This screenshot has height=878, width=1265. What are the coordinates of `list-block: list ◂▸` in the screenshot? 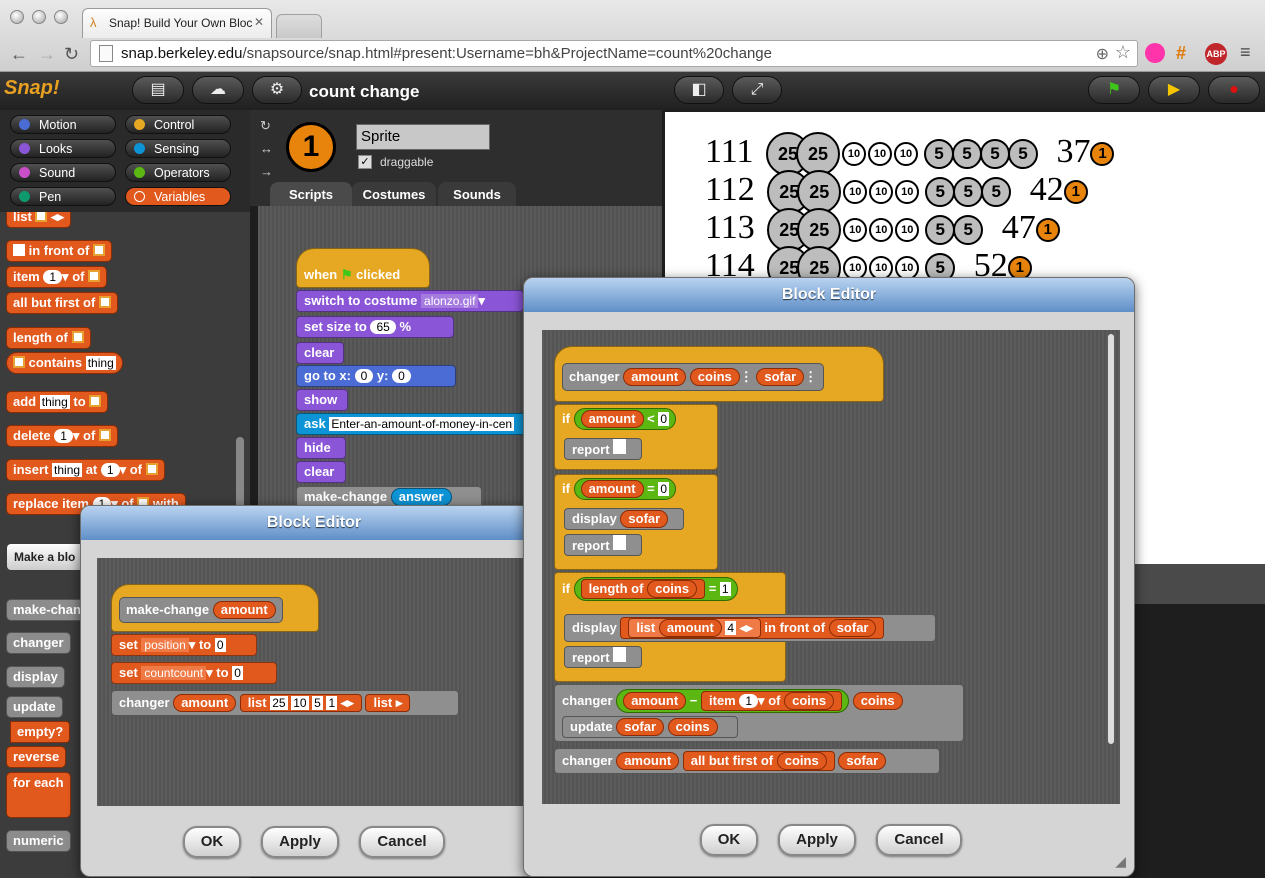 It's located at (39, 220).